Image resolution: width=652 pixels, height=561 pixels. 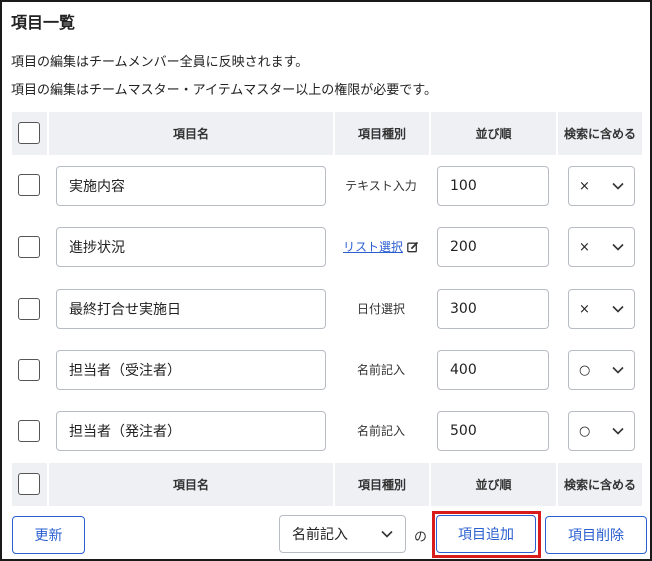 I want to click on table-row: 担当者（発注者） 名前記入 500 ○, so click(x=327, y=430).